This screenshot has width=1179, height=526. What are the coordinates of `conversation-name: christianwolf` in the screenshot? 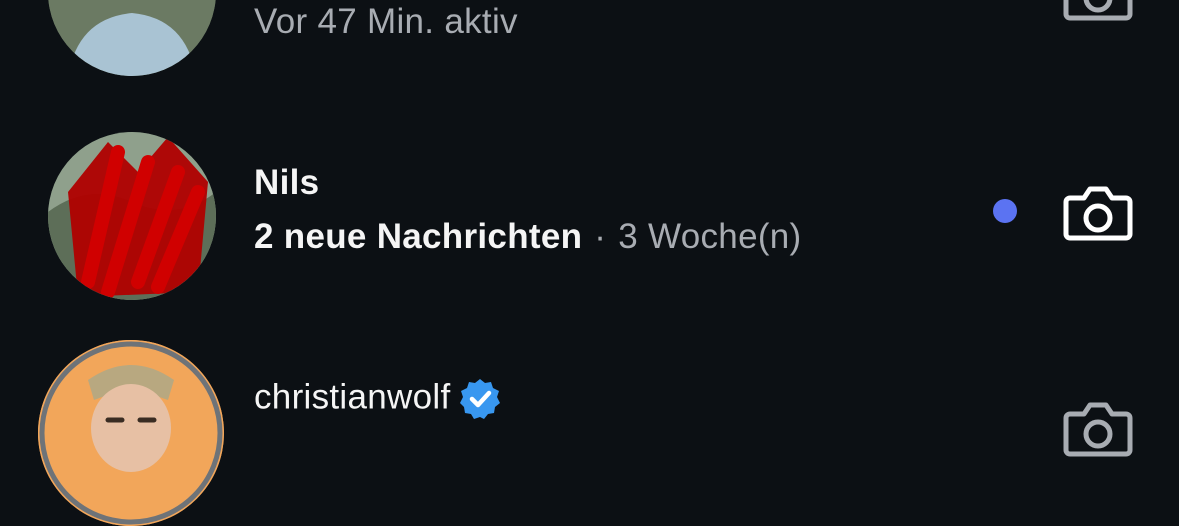 It's located at (352, 397).